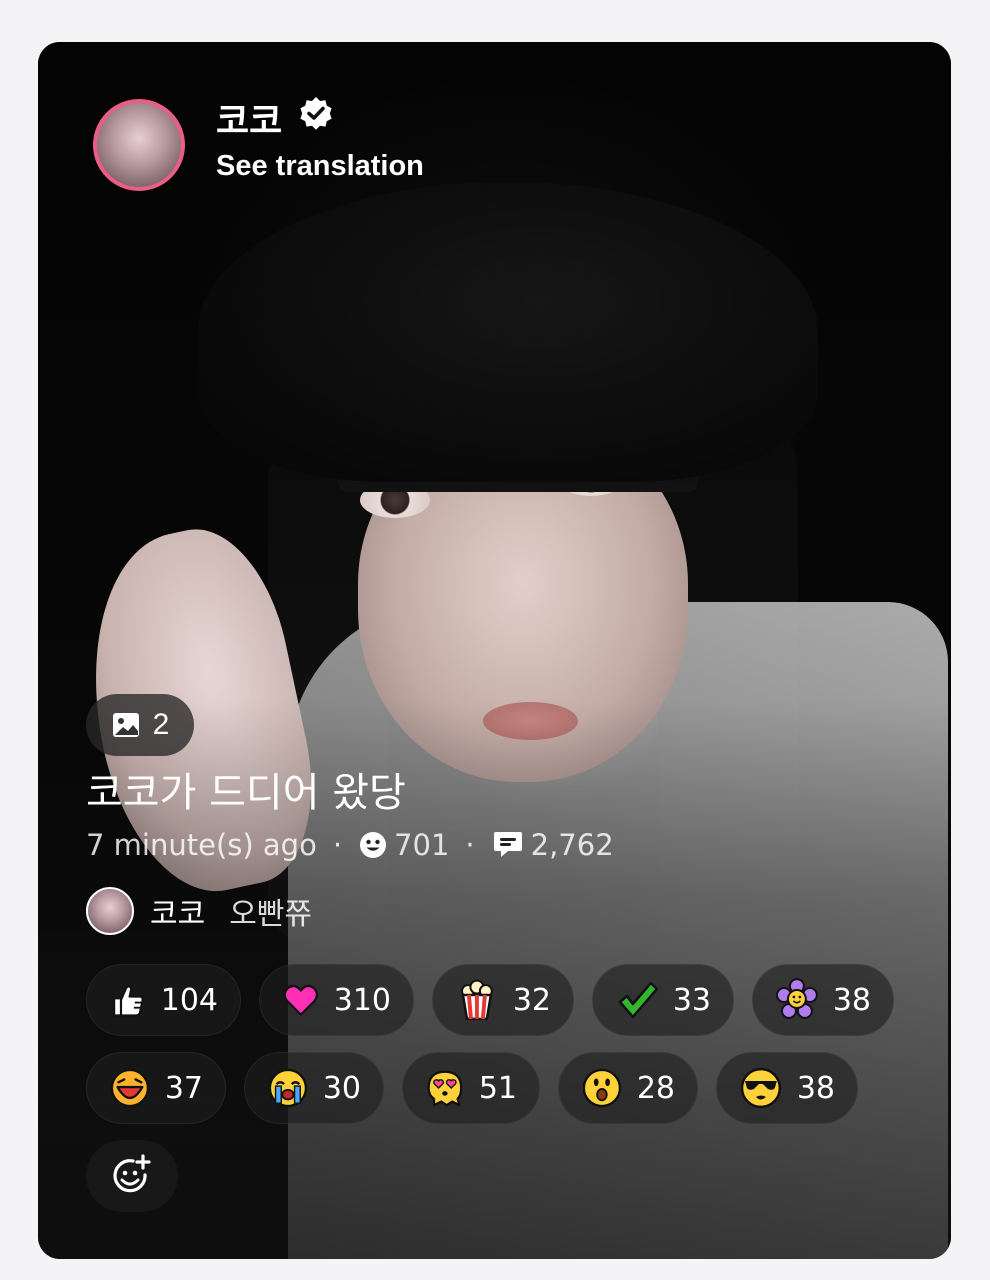 This screenshot has height=1280, width=990. Describe the element at coordinates (497, 1088) in the screenshot. I see `reaction-count: 51` at that location.